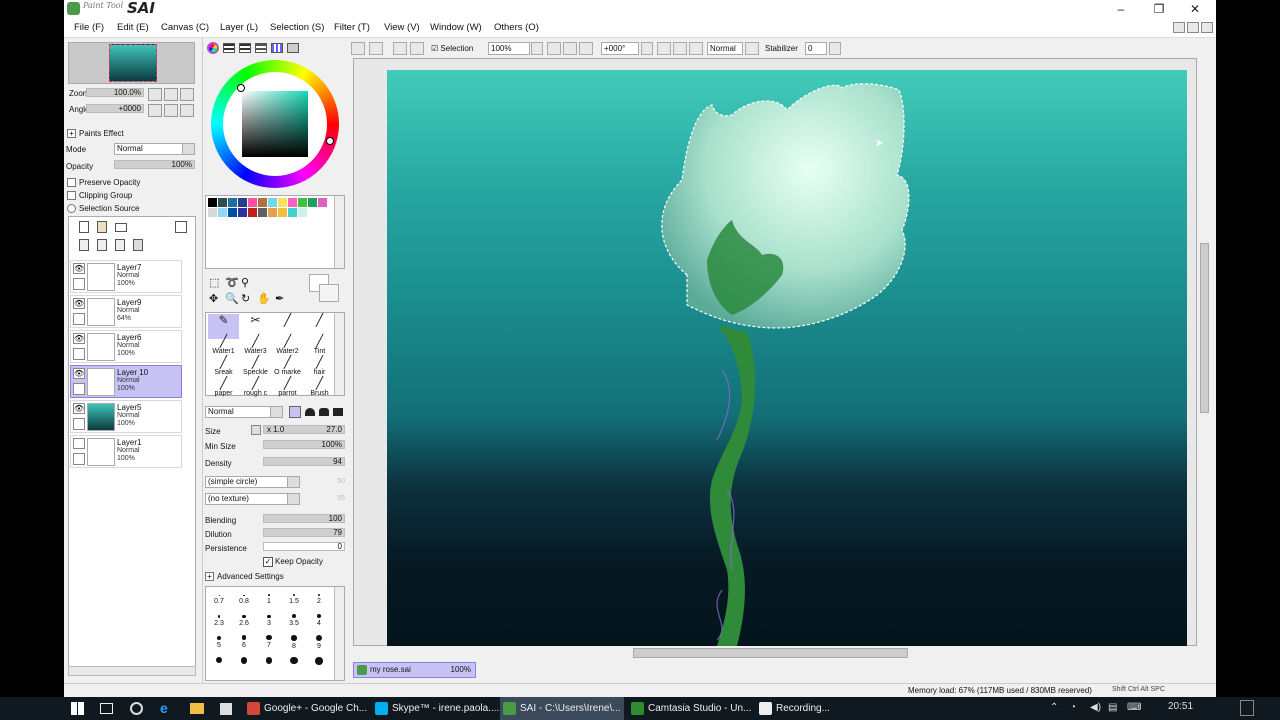  What do you see at coordinates (232, 298) in the screenshot?
I see `zoom-tool-icon: 🔍` at bounding box center [232, 298].